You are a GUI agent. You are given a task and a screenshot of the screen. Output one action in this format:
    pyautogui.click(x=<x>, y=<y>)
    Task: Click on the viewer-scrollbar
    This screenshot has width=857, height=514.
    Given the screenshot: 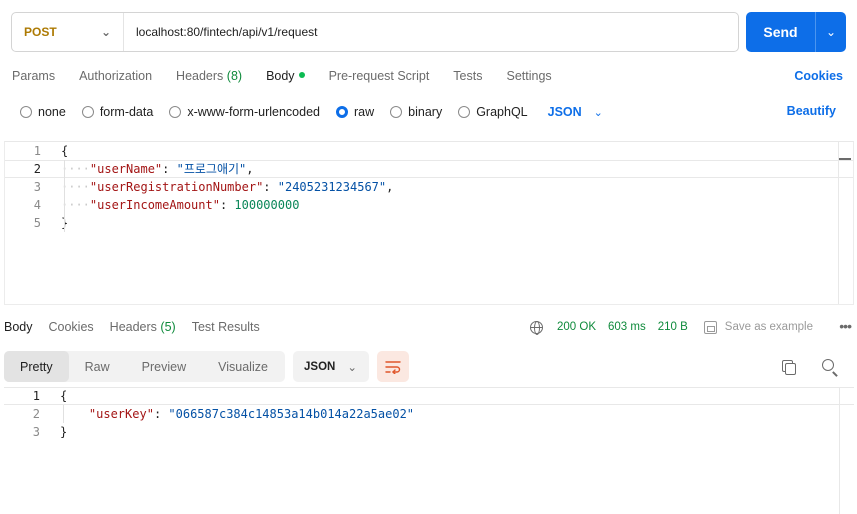 What is the action you would take?
    pyautogui.click(x=839, y=450)
    